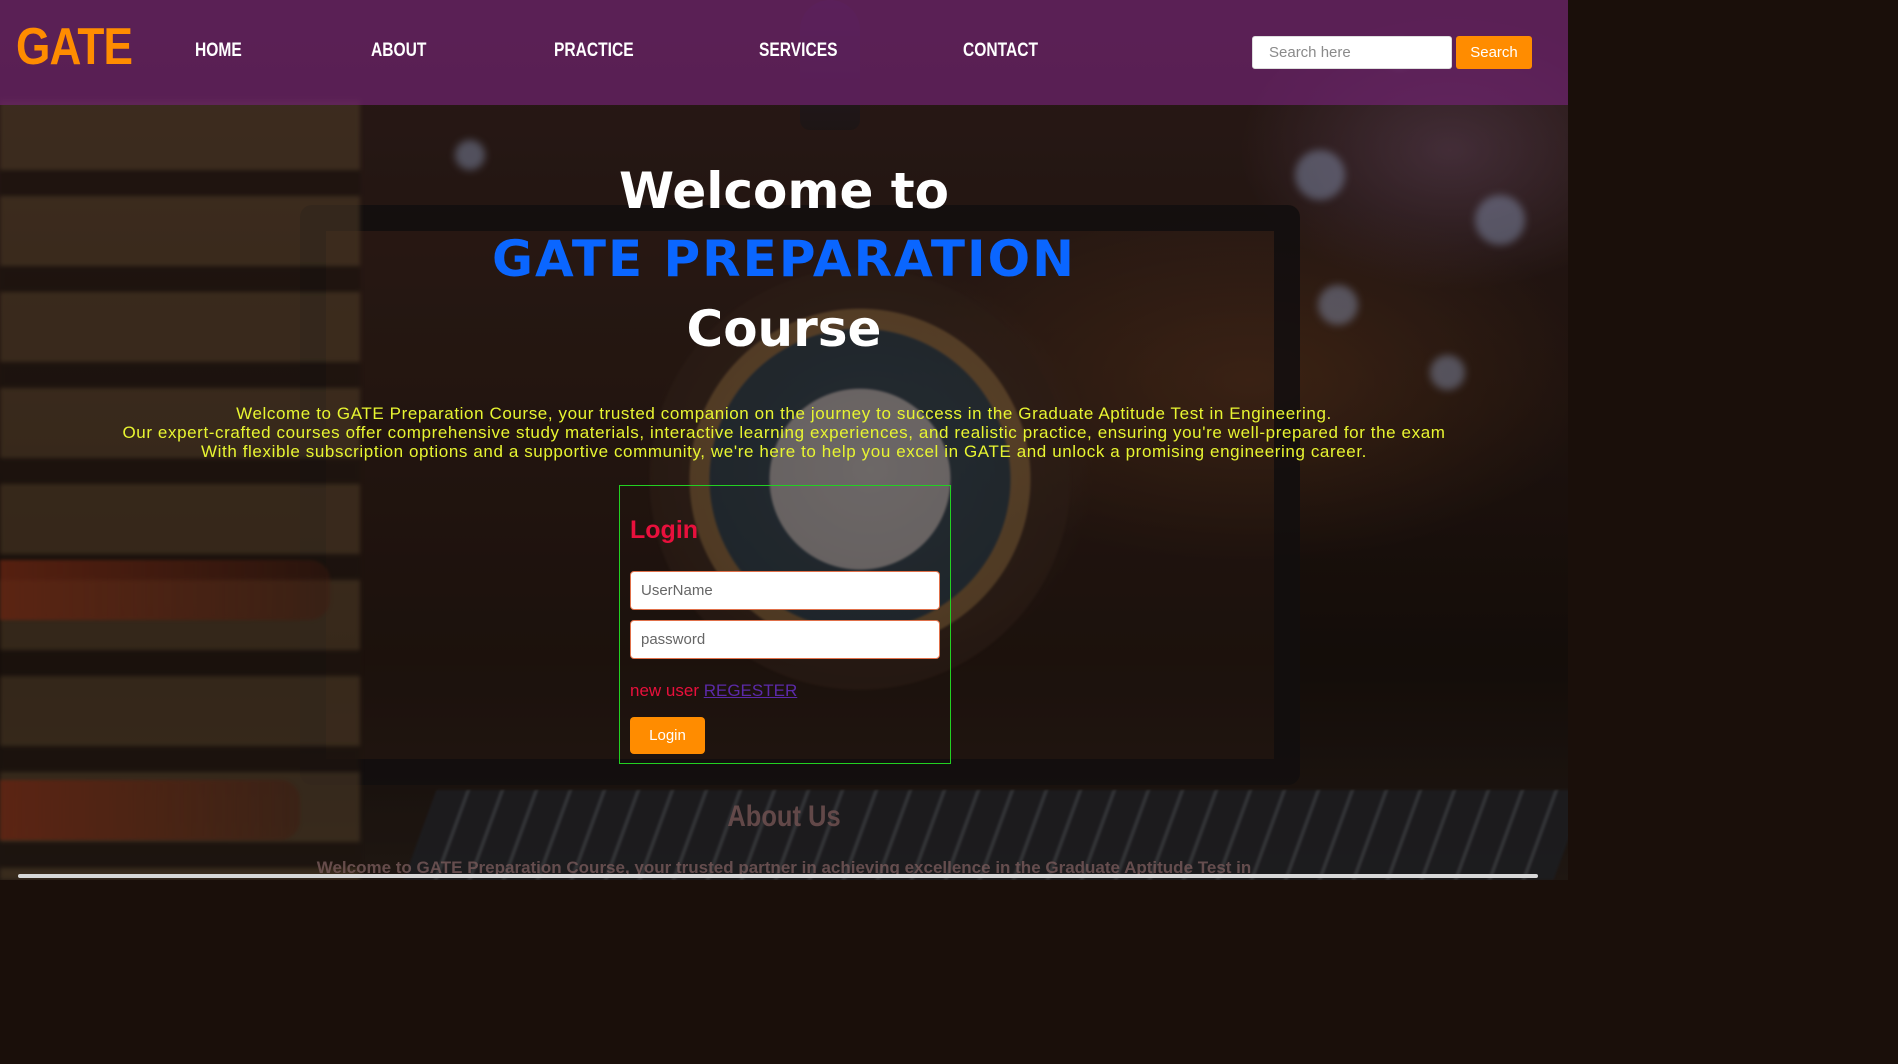  What do you see at coordinates (664, 690) in the screenshot?
I see `new-user-label: new user` at bounding box center [664, 690].